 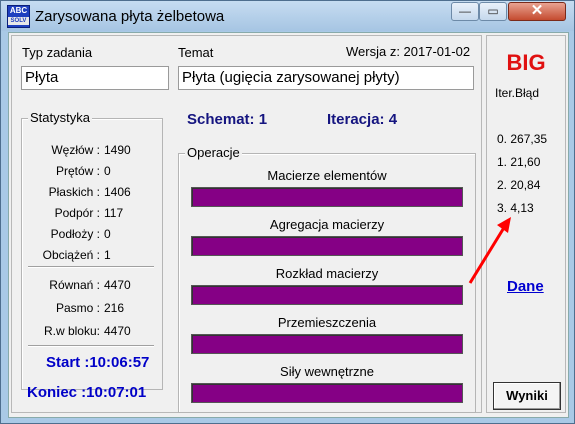 I want to click on annotation-arrow, so click(x=489, y=250).